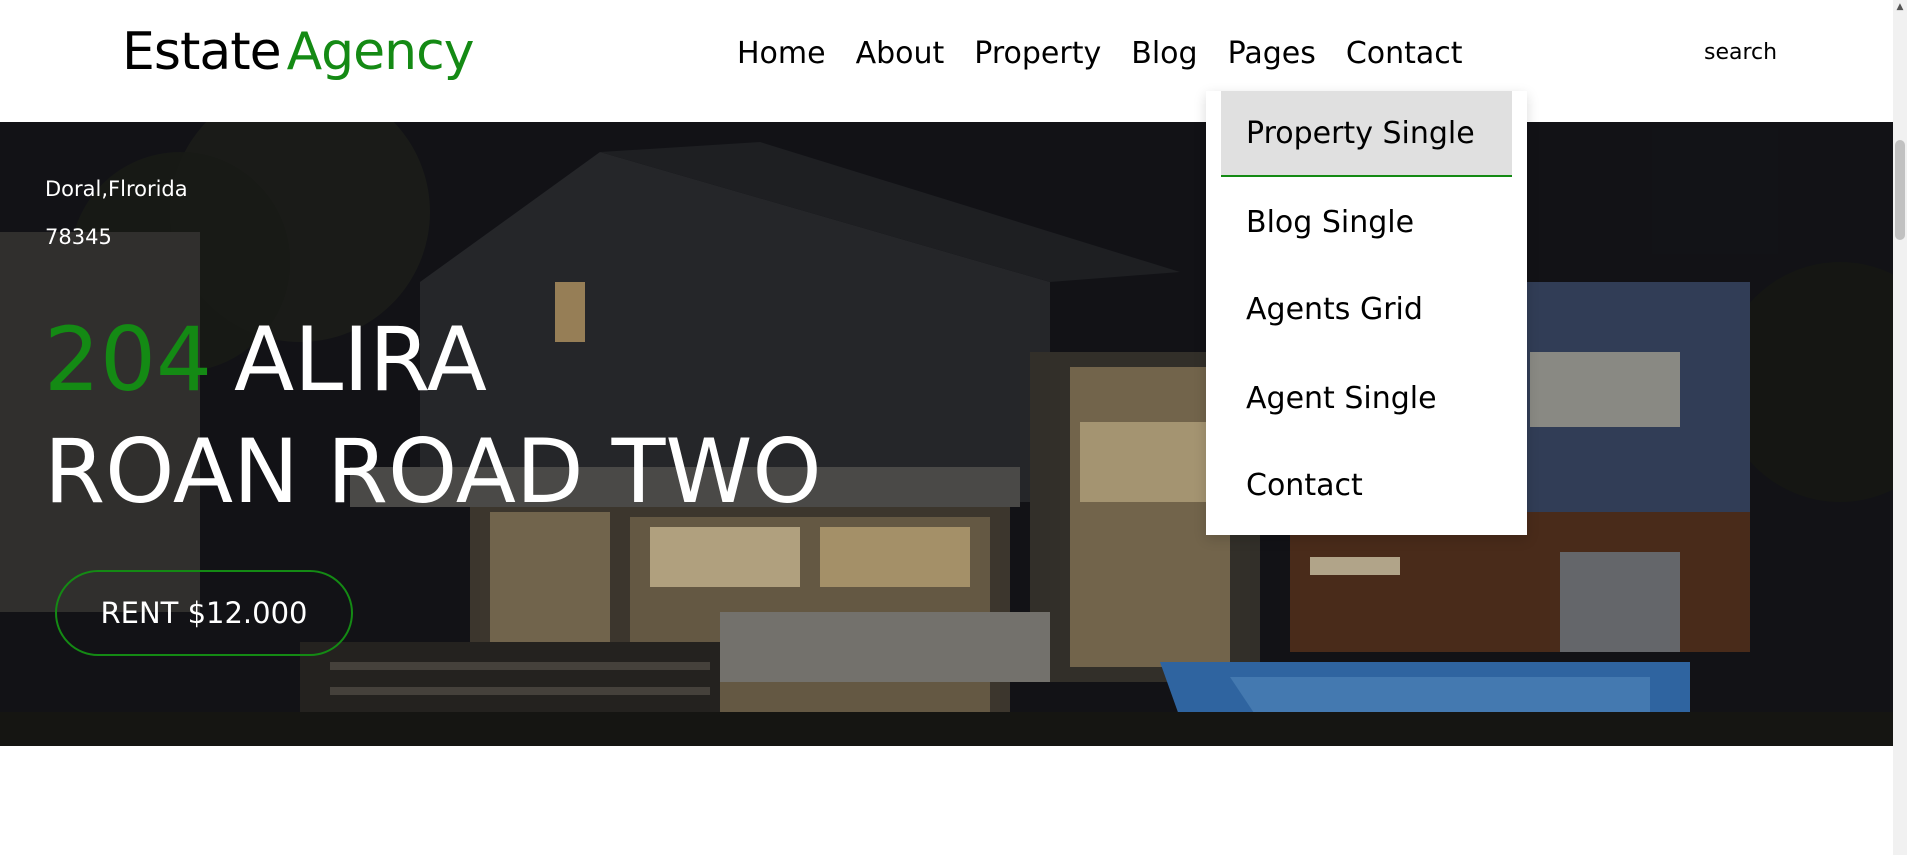 This screenshot has height=855, width=1907. I want to click on property-title-line1: 204 ALIRA, so click(265, 360).